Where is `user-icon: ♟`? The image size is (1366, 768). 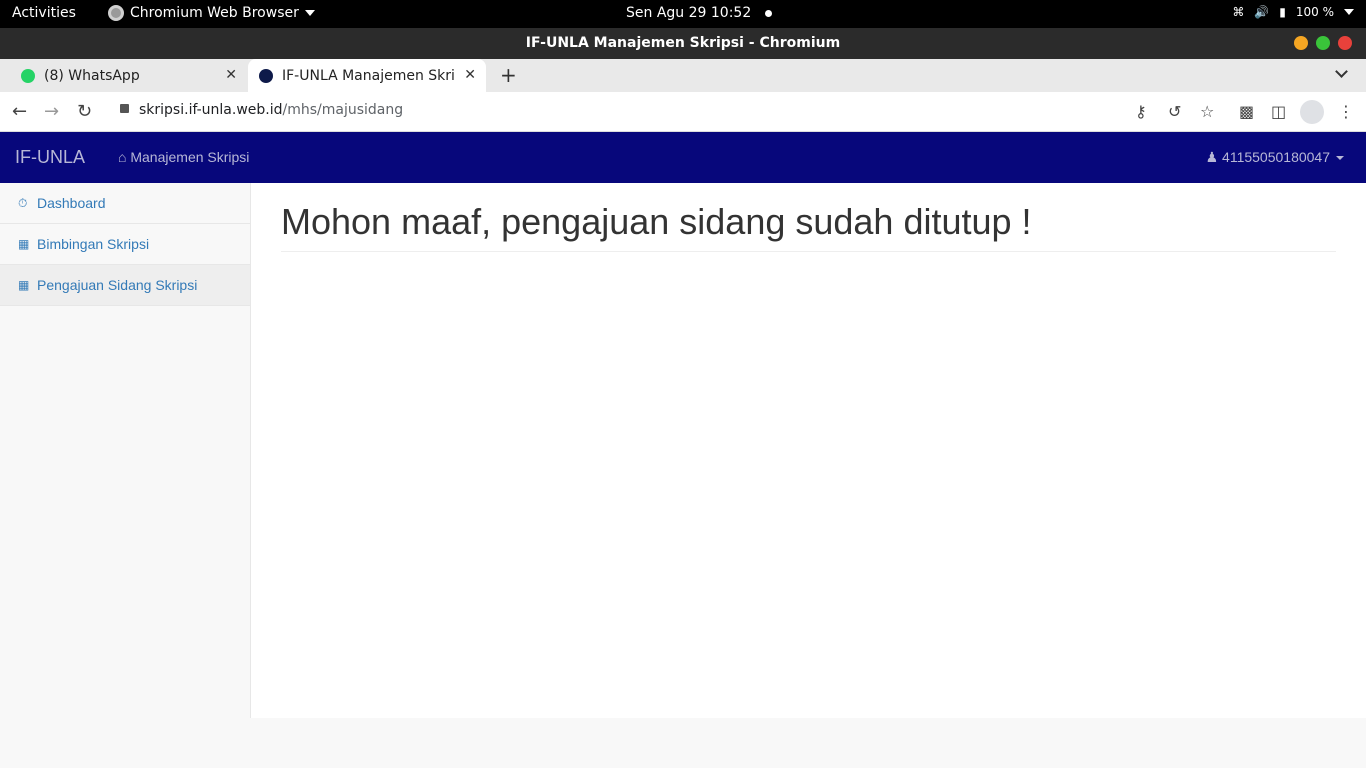
user-icon: ♟ is located at coordinates (1212, 157).